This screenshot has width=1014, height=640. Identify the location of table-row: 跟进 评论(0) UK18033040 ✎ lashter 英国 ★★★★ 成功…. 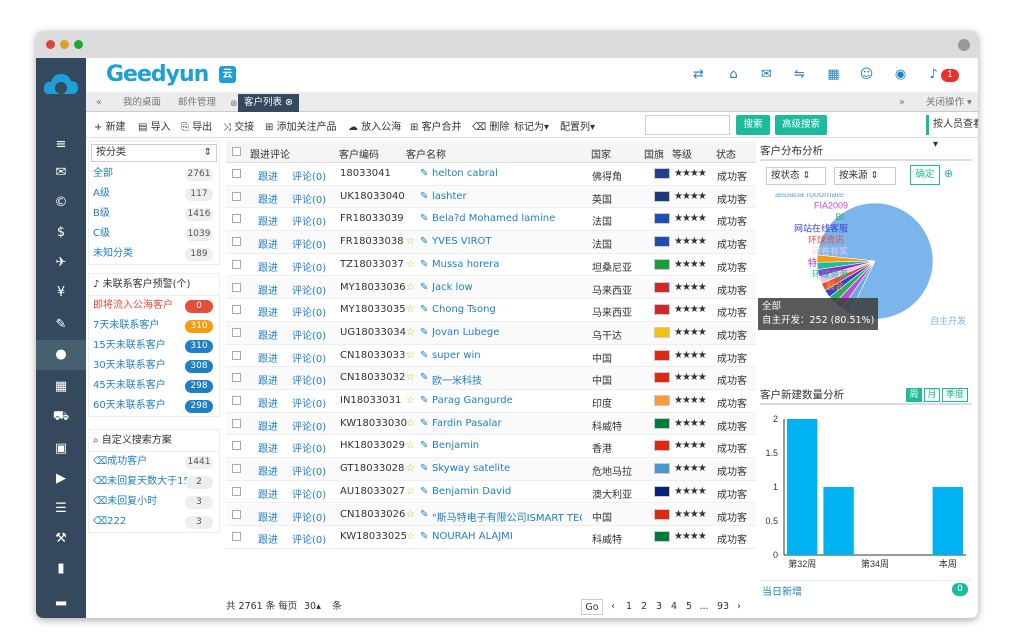
(491, 197).